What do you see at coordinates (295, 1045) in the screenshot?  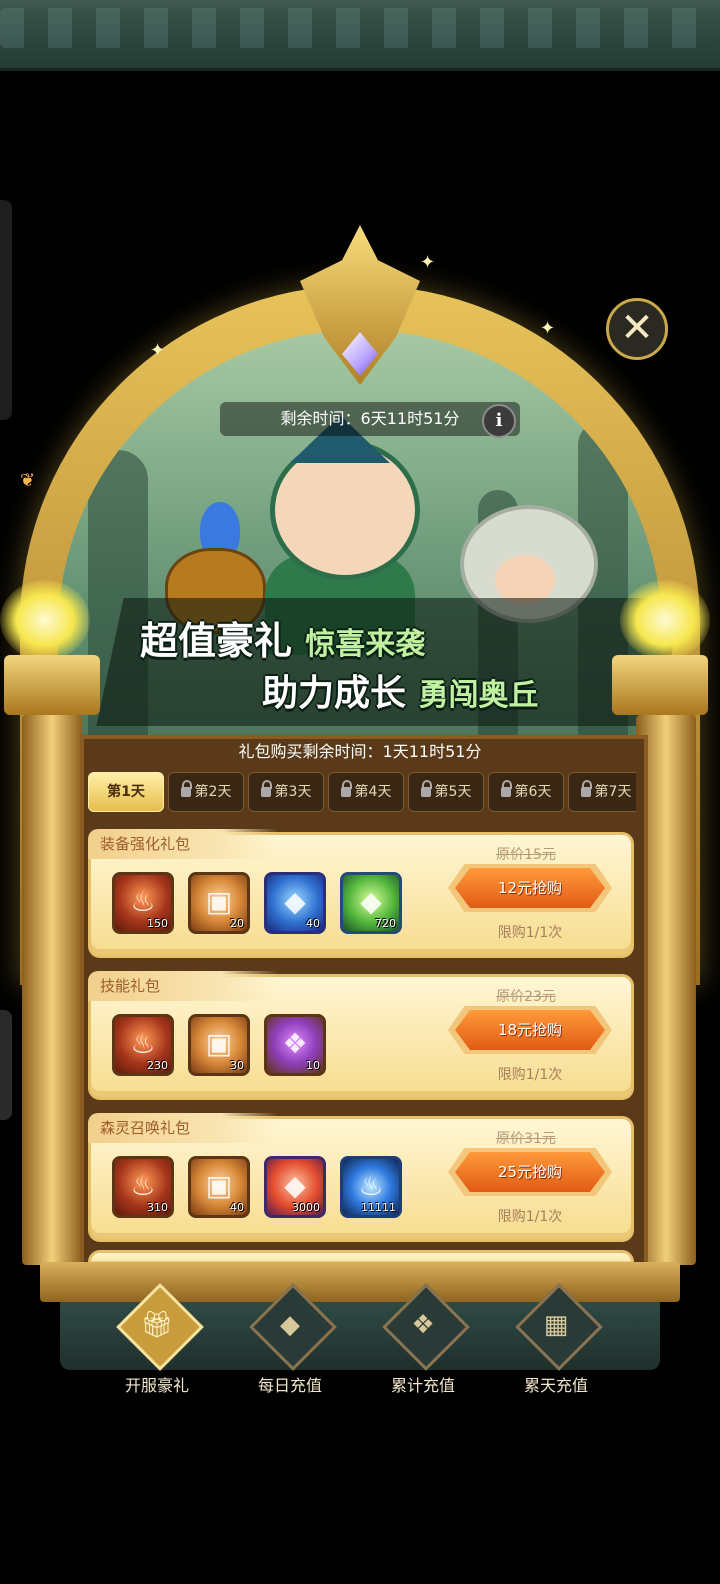 I see `purple-chest-icon: ❖ 10` at bounding box center [295, 1045].